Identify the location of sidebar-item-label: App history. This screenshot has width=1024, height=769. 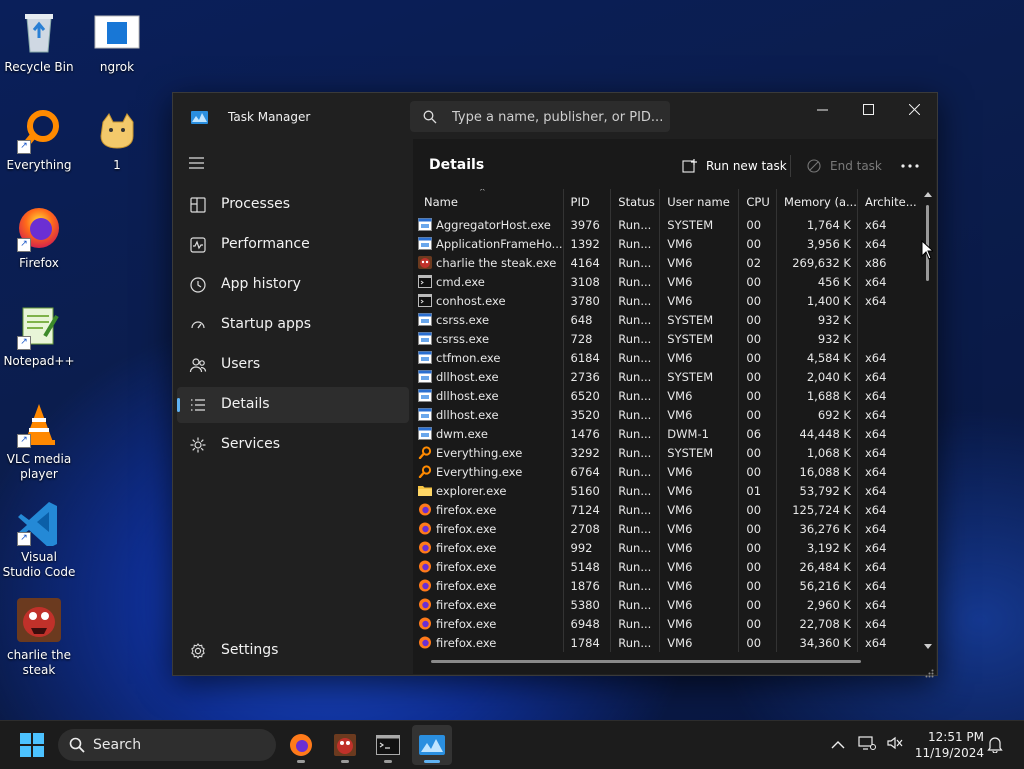
(261, 284).